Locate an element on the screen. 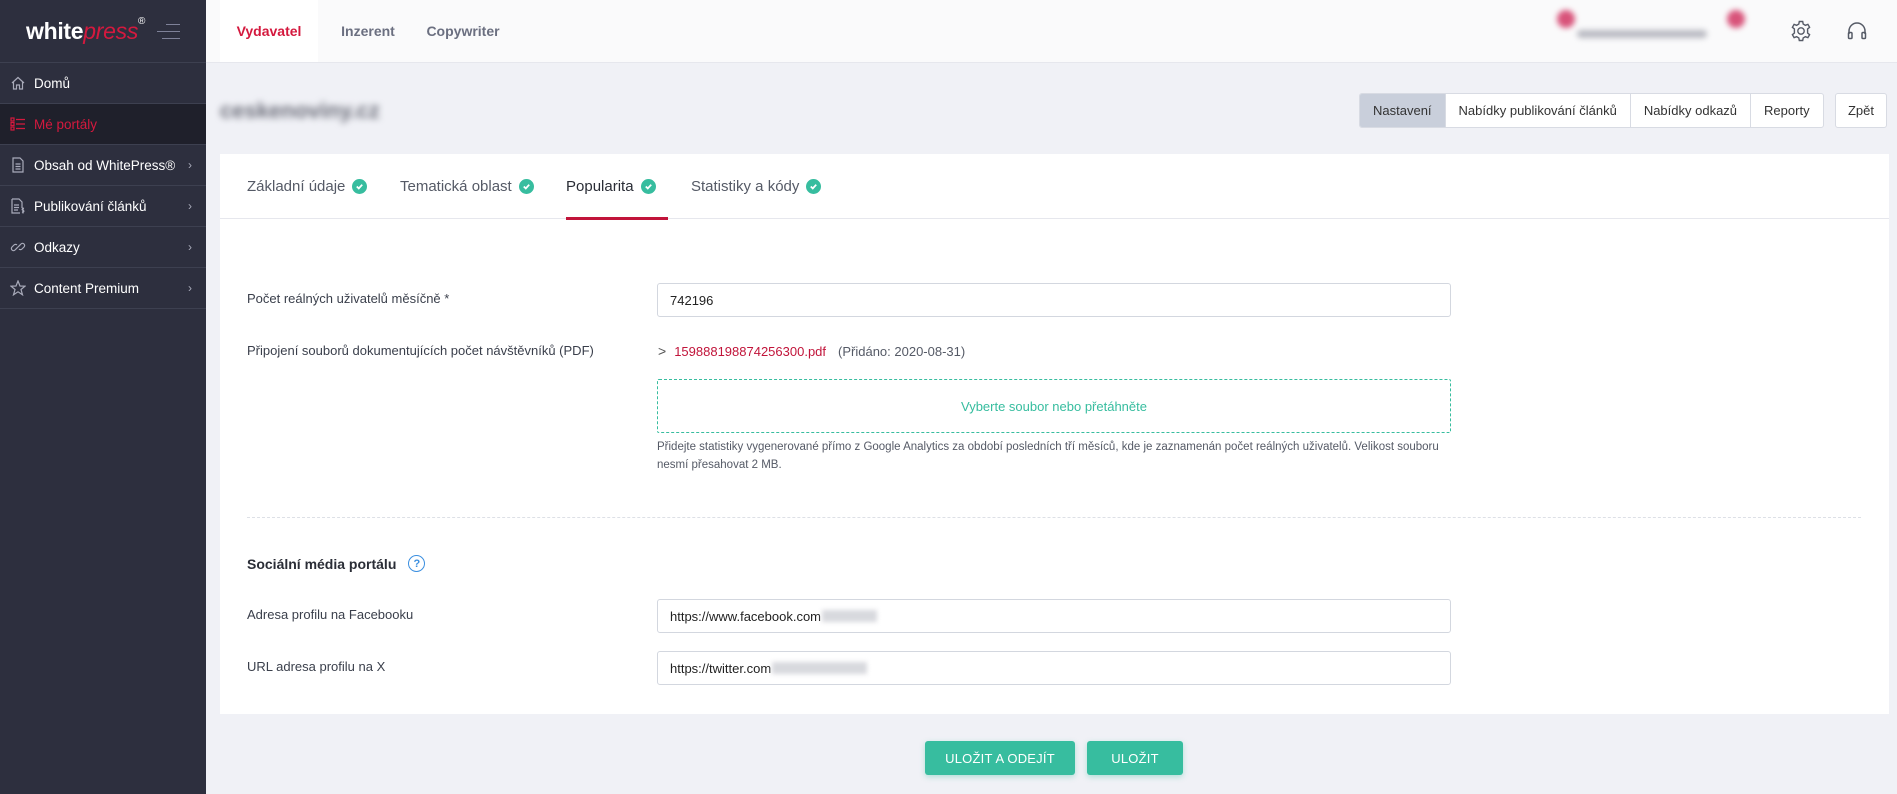 The height and width of the screenshot is (794, 1897). social-section-title-text: Sociální média portálu is located at coordinates (322, 563).